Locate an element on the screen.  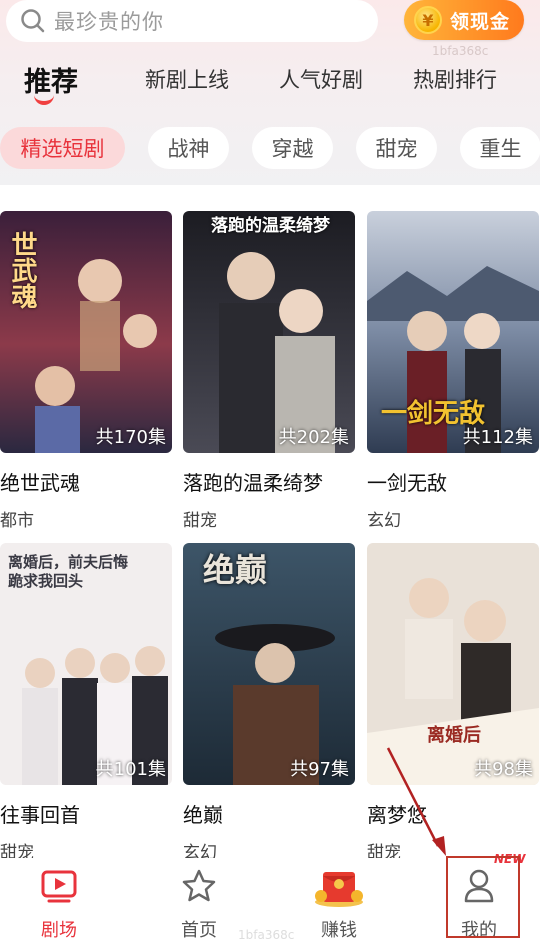
drama-card: 落跑的温柔绮梦 共202集 落跑的温柔绮梦 甜宠 is located at coordinates (269, 371).